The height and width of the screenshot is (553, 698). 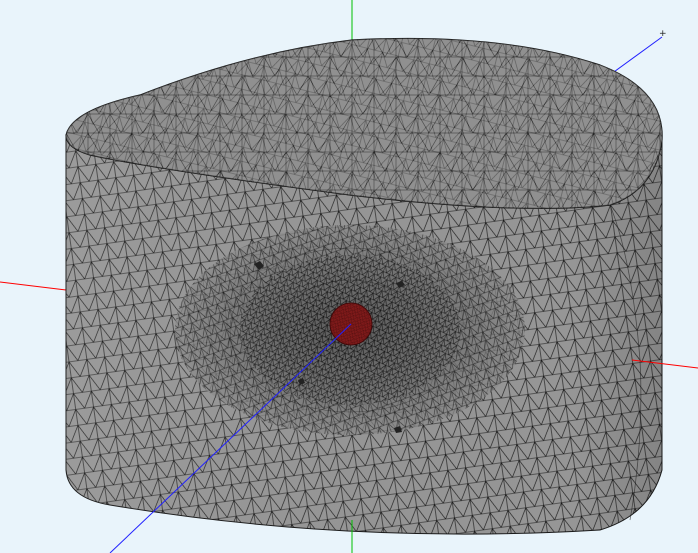 I want to click on x-axis-line-left, so click(x=33, y=286).